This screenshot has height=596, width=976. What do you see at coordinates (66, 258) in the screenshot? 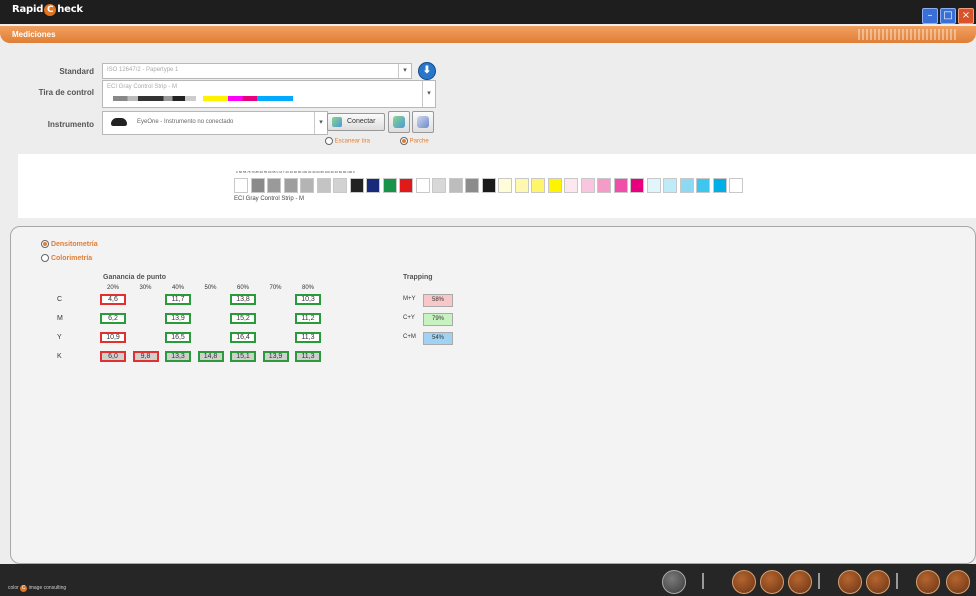
I see `colorimetria-option: Colorimetría` at bounding box center [66, 258].